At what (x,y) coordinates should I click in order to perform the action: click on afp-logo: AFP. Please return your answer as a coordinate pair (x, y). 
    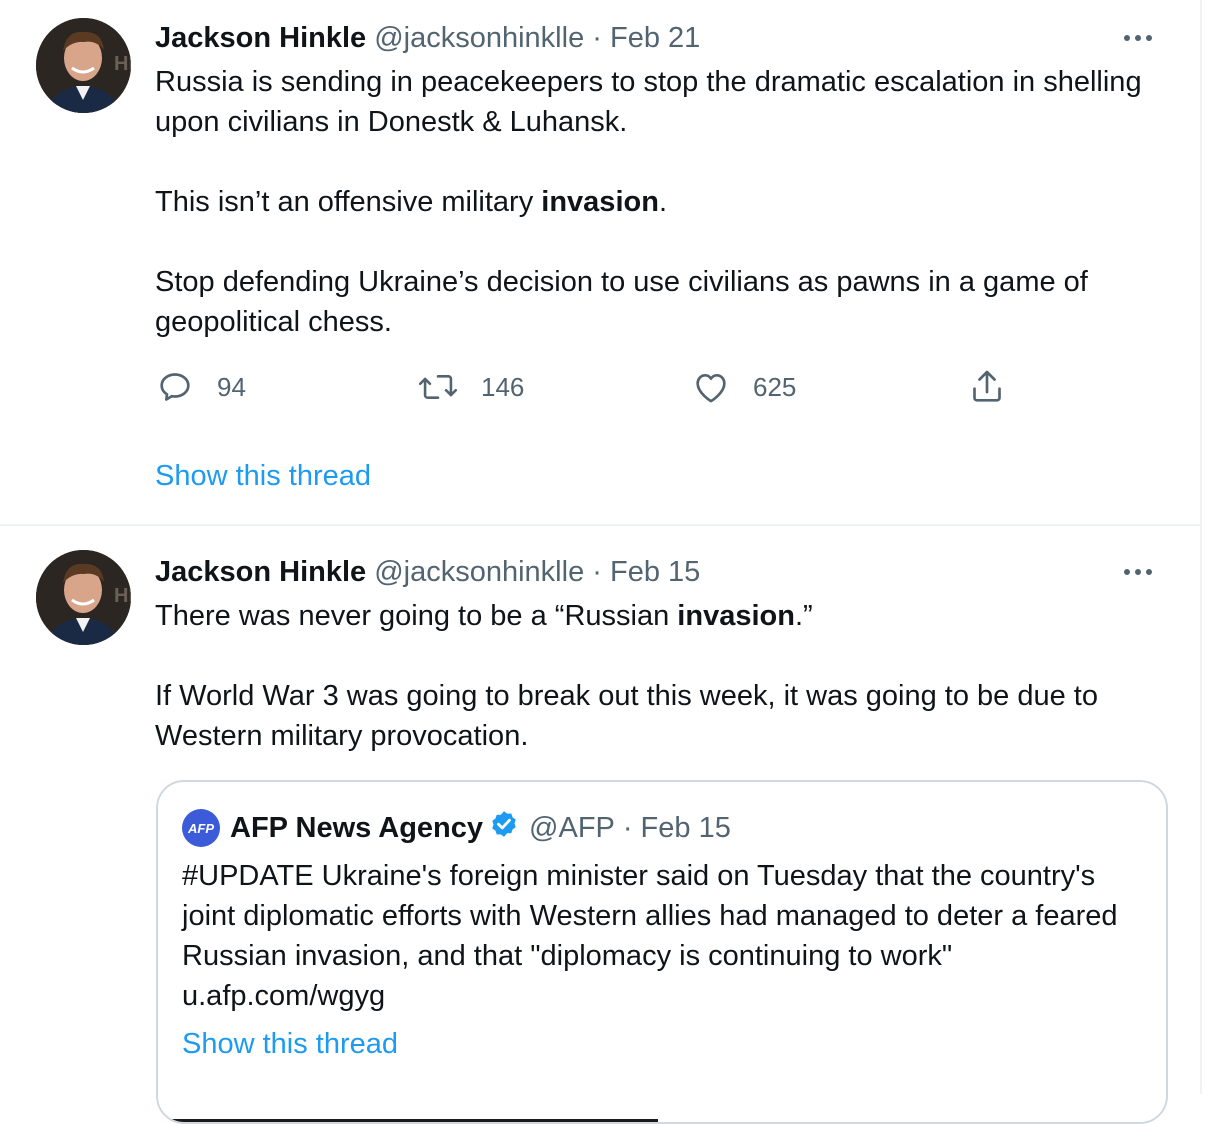
    Looking at the image, I should click on (201, 828).